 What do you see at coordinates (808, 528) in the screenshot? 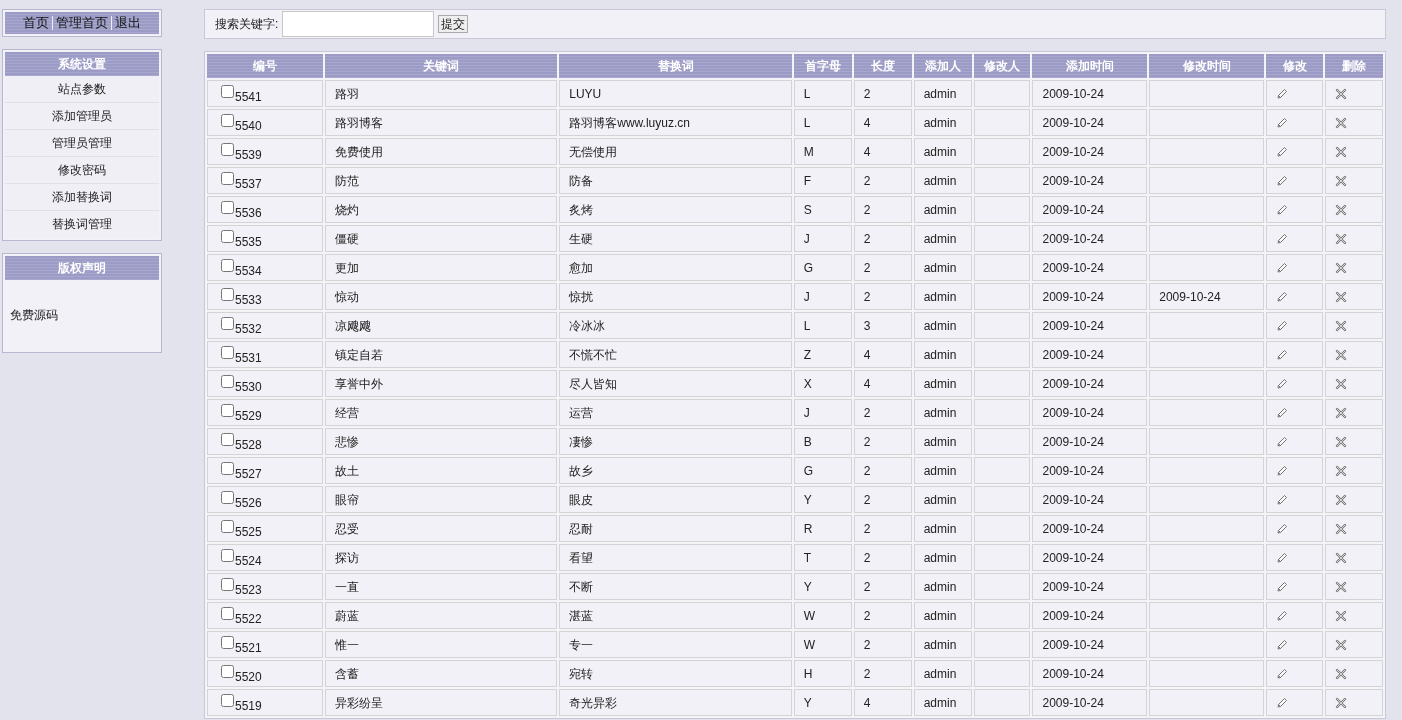
I see `initial-text: R` at bounding box center [808, 528].